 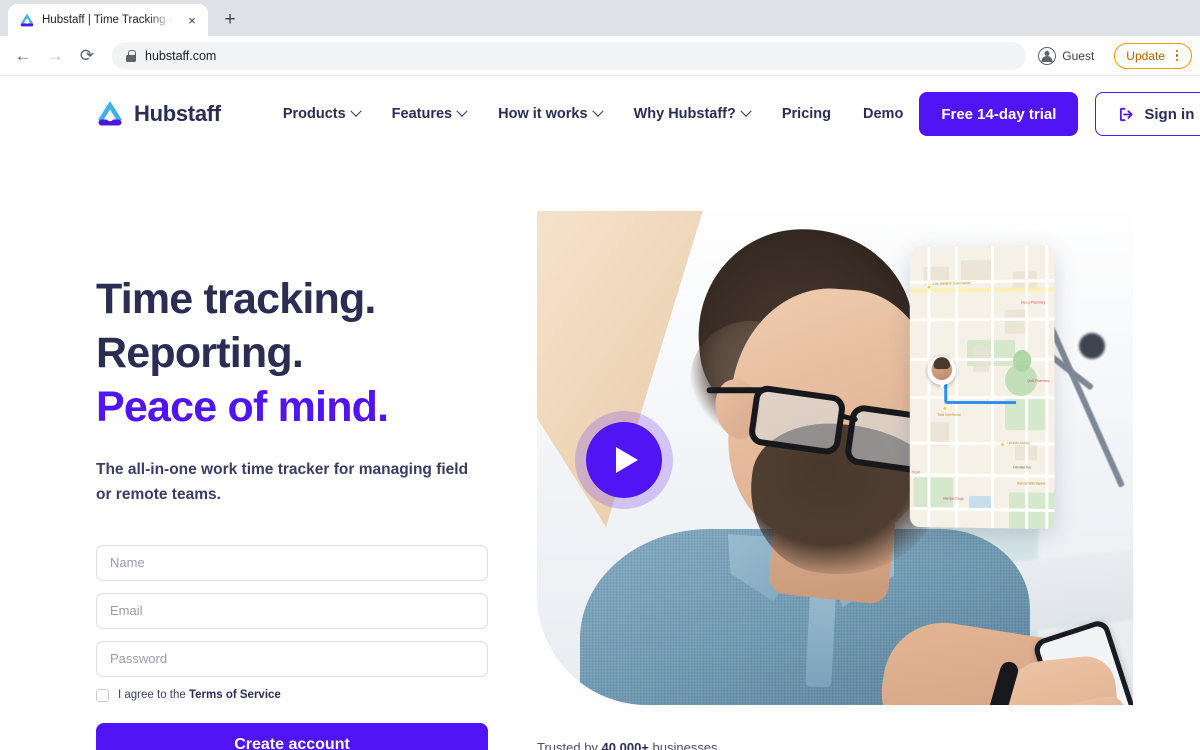 What do you see at coordinates (236, 299) in the screenshot?
I see `headline-line-1: Time tracking.` at bounding box center [236, 299].